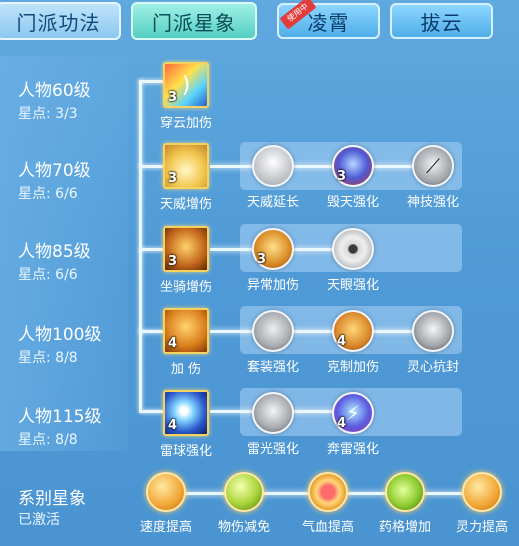 The image size is (519, 546). What do you see at coordinates (186, 85) in the screenshot?
I see `wind-swirl-icon: ) 3` at bounding box center [186, 85].